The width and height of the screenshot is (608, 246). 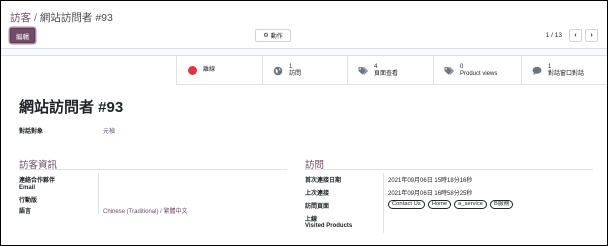 What do you see at coordinates (383, 203) in the screenshot?
I see `visits-column-divider` at bounding box center [383, 203].